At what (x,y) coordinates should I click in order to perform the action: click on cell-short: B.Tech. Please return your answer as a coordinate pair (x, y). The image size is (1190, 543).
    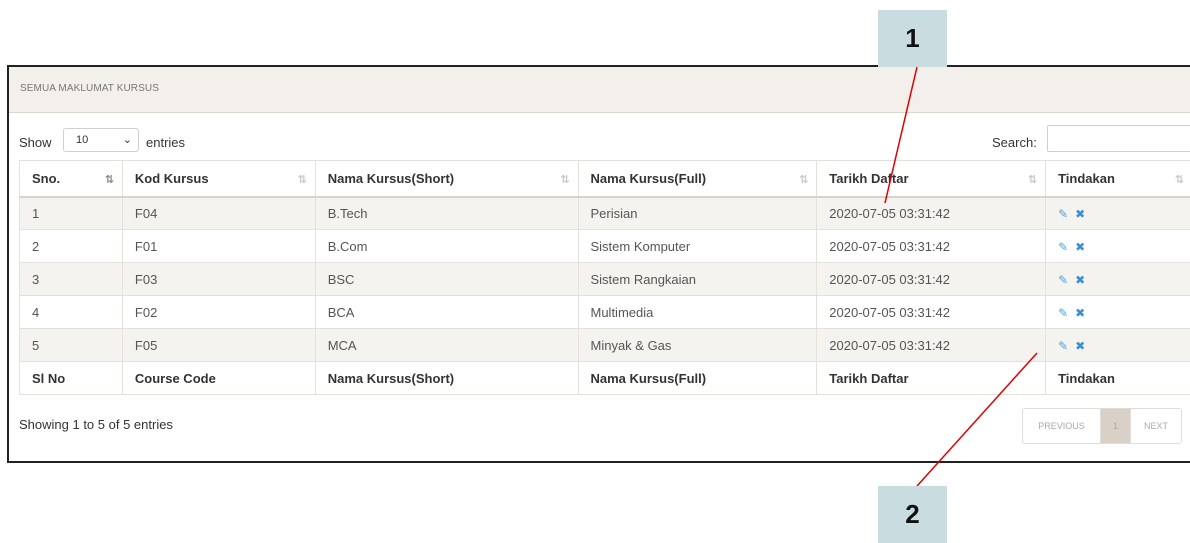
    Looking at the image, I should click on (446, 213).